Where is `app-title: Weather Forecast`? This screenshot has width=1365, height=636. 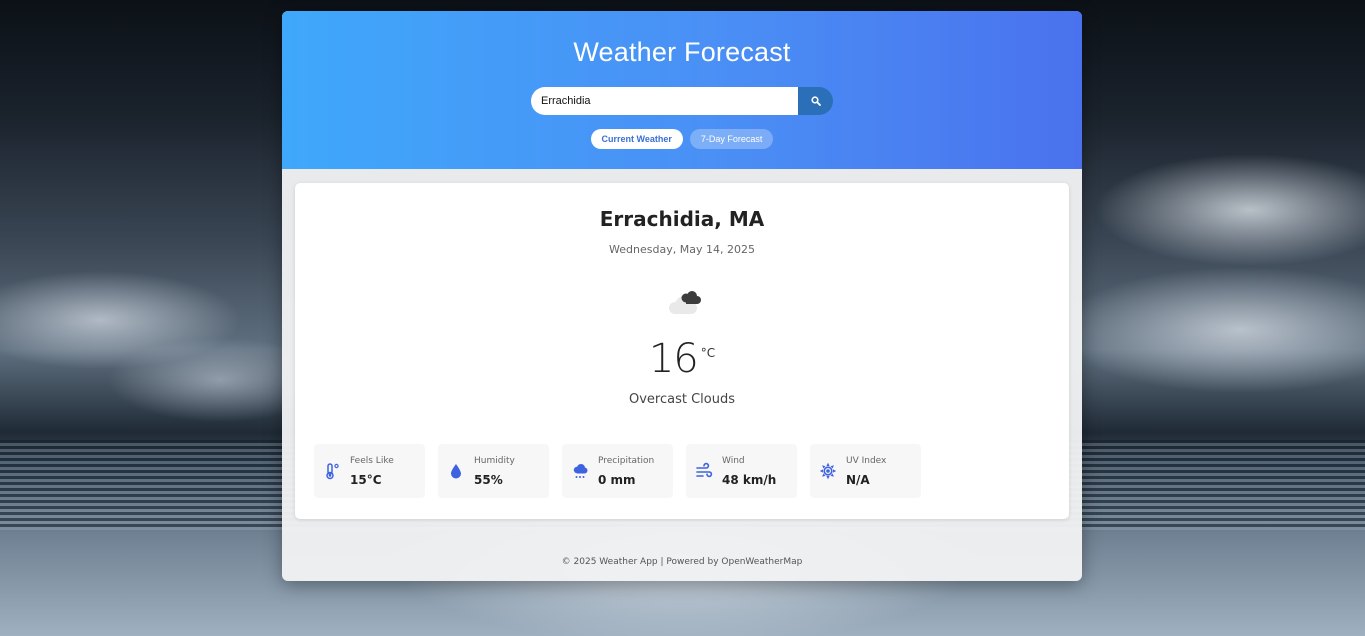 app-title: Weather Forecast is located at coordinates (682, 52).